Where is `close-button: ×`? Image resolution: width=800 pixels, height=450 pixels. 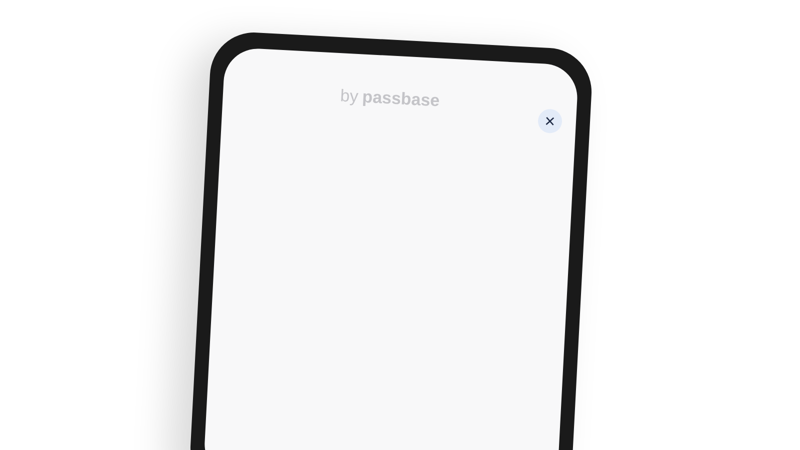 close-button: × is located at coordinates (550, 121).